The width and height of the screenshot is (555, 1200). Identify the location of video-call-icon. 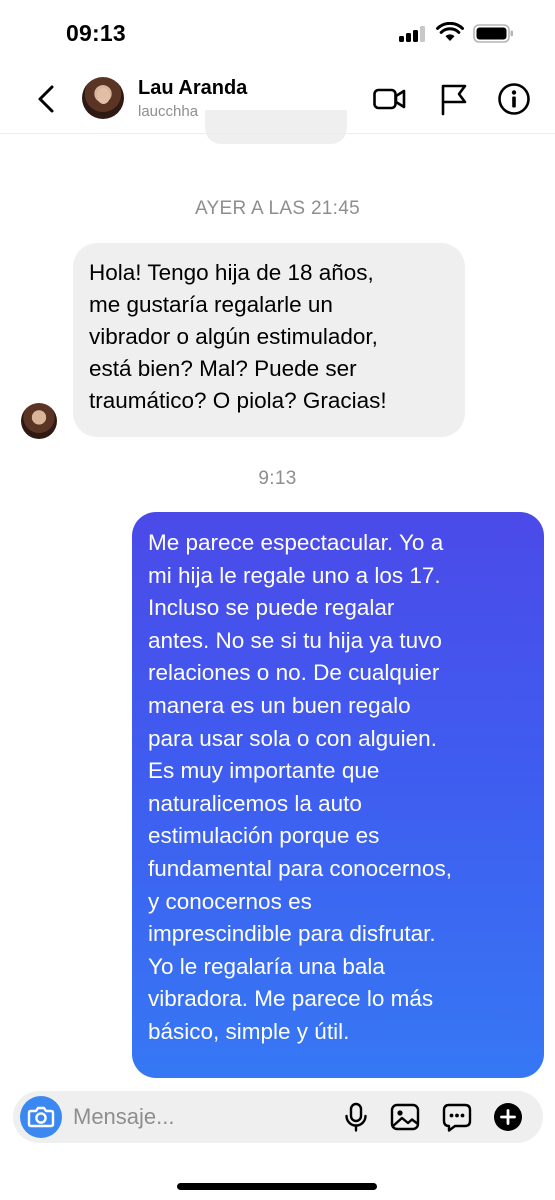
(389, 99).